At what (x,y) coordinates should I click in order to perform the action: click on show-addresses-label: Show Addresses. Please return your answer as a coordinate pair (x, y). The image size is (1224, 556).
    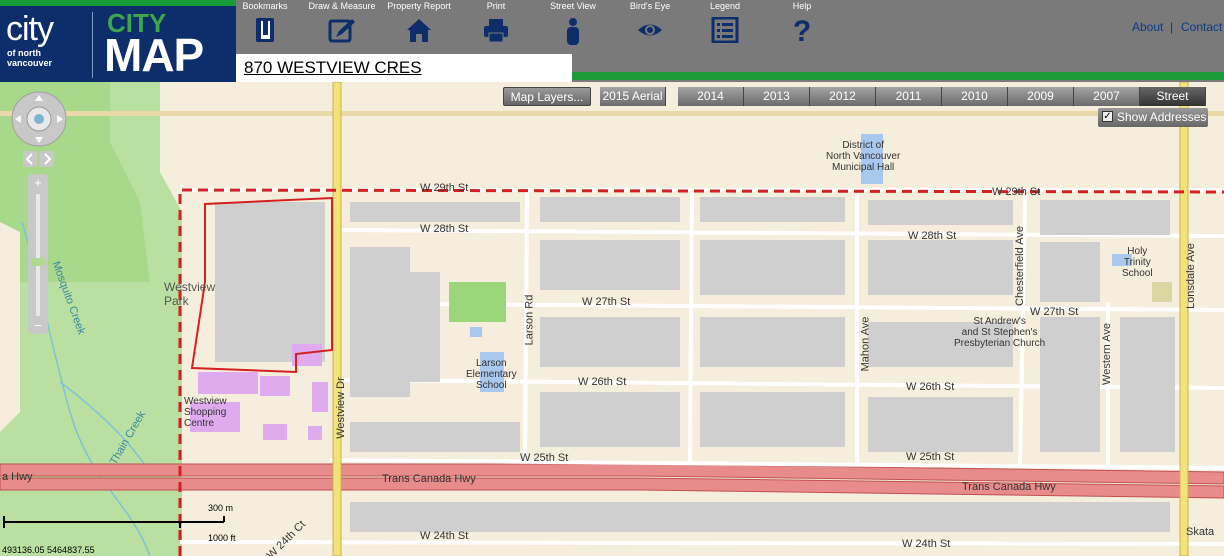
    Looking at the image, I should click on (1162, 117).